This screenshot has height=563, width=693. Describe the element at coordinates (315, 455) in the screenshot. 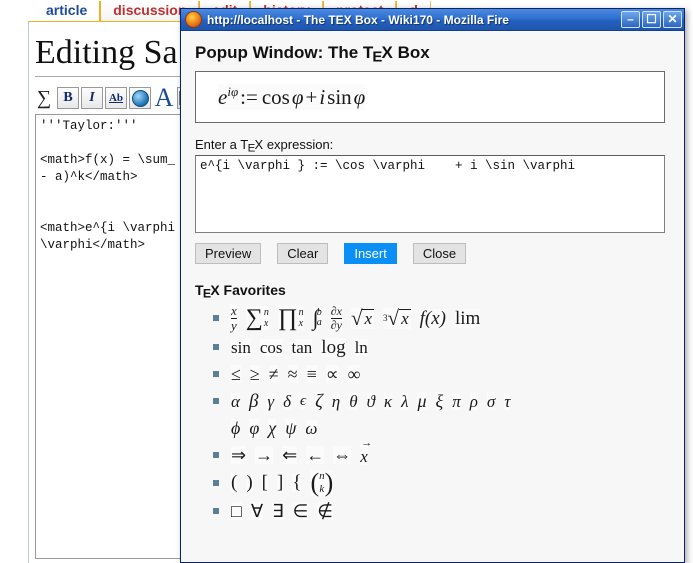

I see `left-arrow-icon: ←` at that location.